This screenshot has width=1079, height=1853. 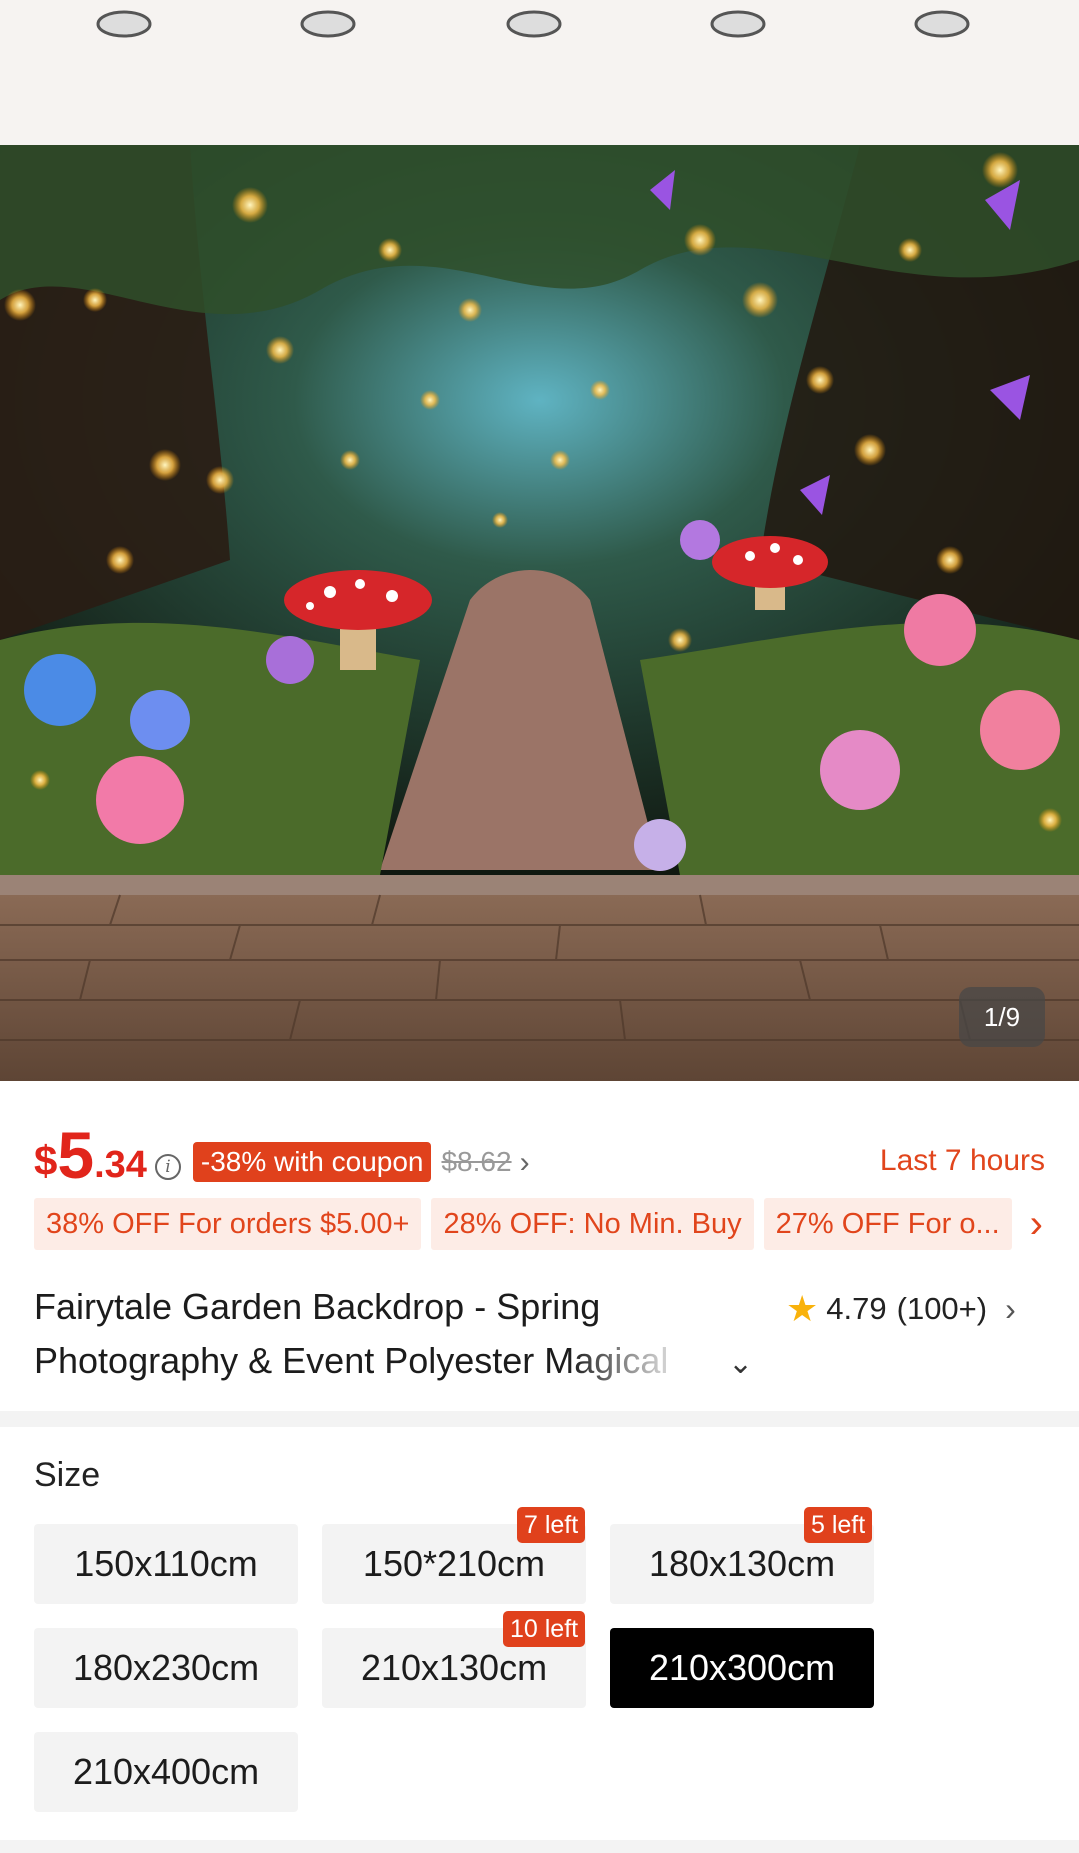 What do you see at coordinates (802, 1308) in the screenshot?
I see `star-icon: ★` at bounding box center [802, 1308].